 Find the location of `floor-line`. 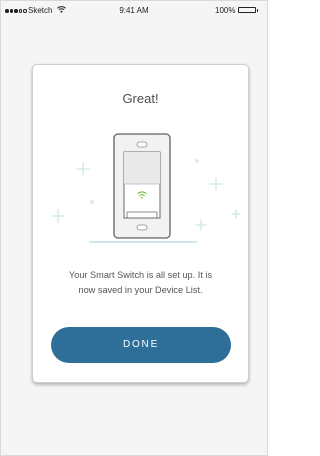

floor-line is located at coordinates (143, 242).